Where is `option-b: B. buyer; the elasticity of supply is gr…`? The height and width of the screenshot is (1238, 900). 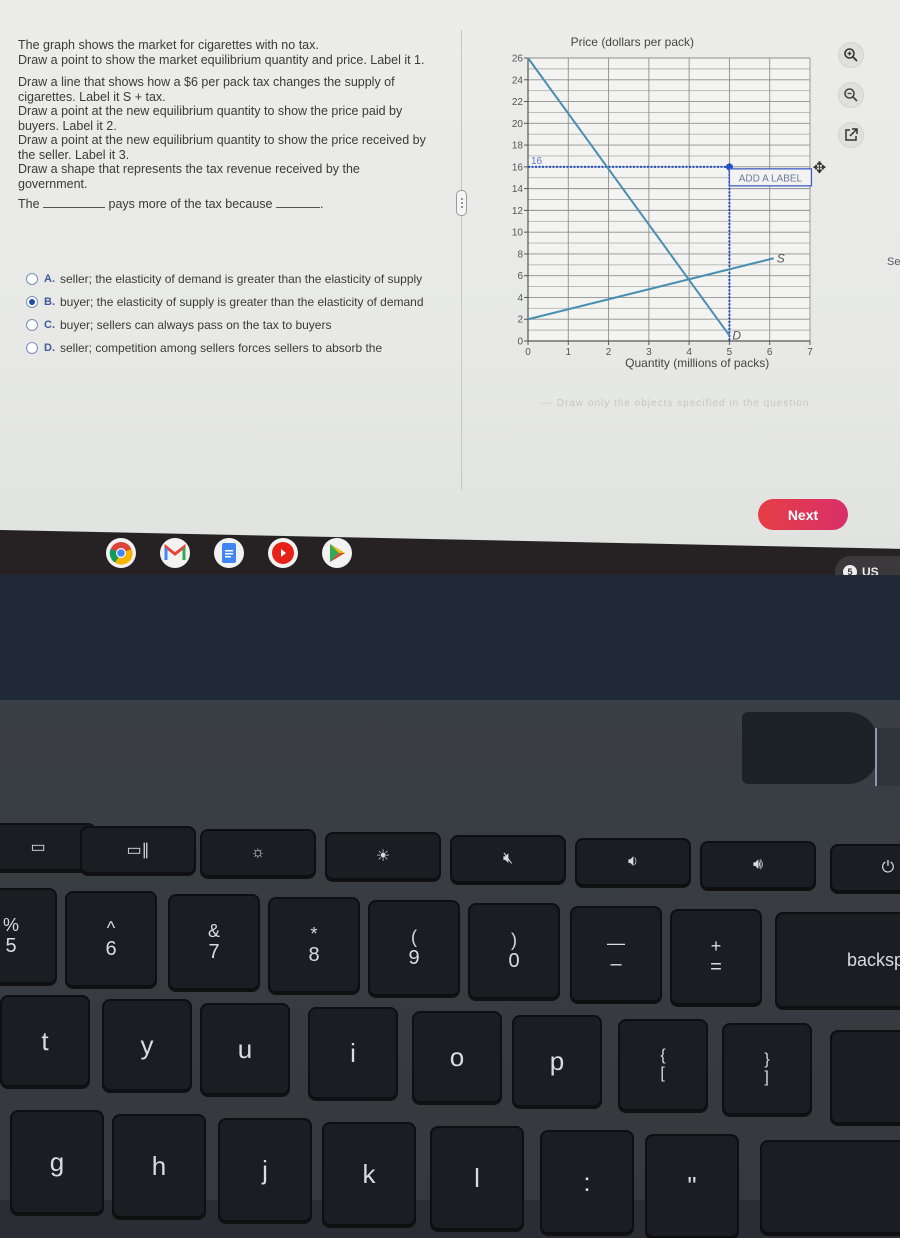 option-b: B. buyer; the elasticity of supply is gr… is located at coordinates (226, 302).